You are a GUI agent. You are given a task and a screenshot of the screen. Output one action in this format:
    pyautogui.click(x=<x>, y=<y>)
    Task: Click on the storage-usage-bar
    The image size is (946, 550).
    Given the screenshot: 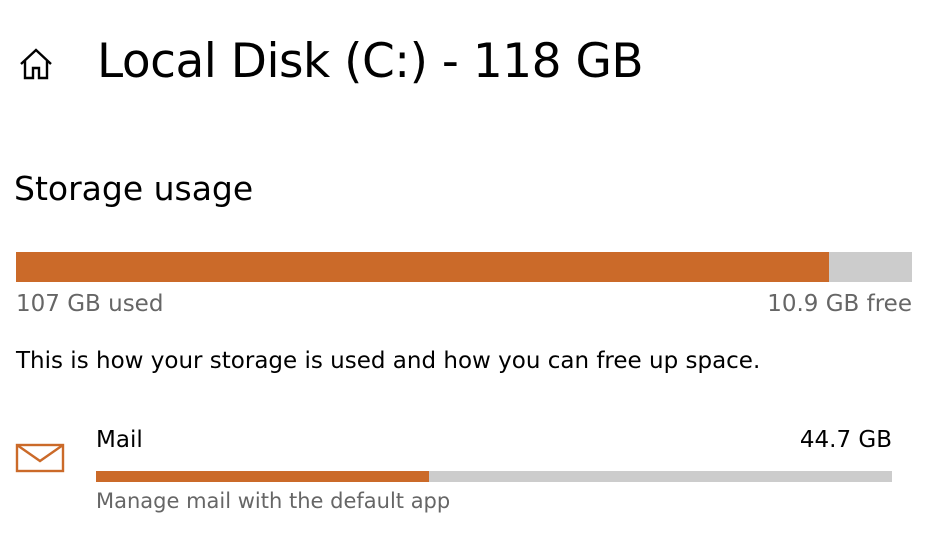 What is the action you would take?
    pyautogui.click(x=464, y=267)
    